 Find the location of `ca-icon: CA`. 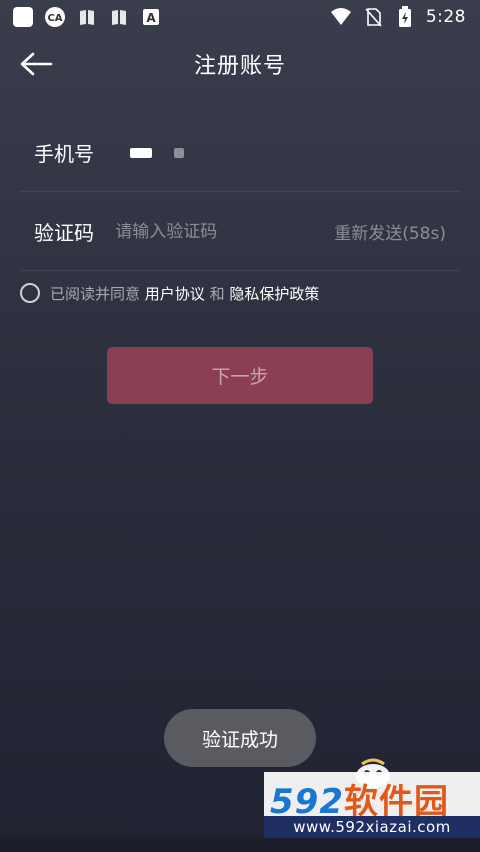

ca-icon: CA is located at coordinates (55, 17).